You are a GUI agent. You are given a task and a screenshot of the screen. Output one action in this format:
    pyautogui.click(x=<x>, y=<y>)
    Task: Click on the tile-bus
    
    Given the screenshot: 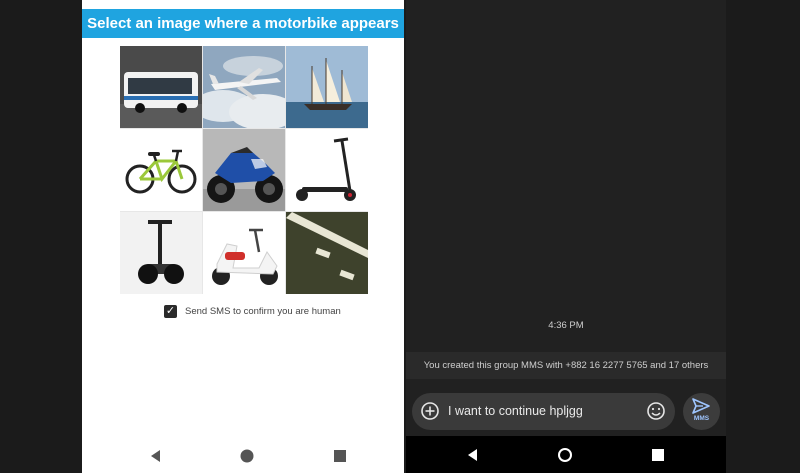 What is the action you would take?
    pyautogui.click(x=161, y=87)
    